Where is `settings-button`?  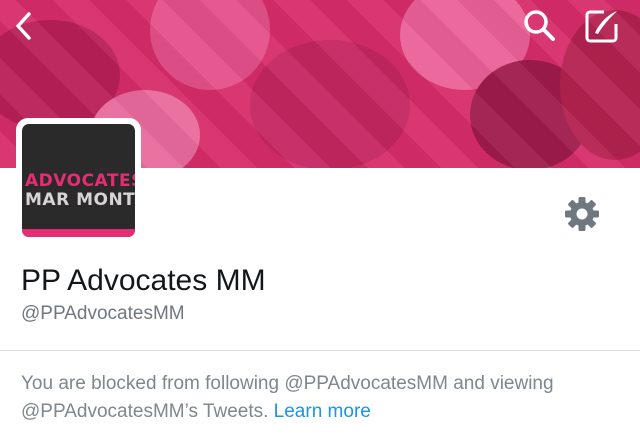
settings-button is located at coordinates (582, 214).